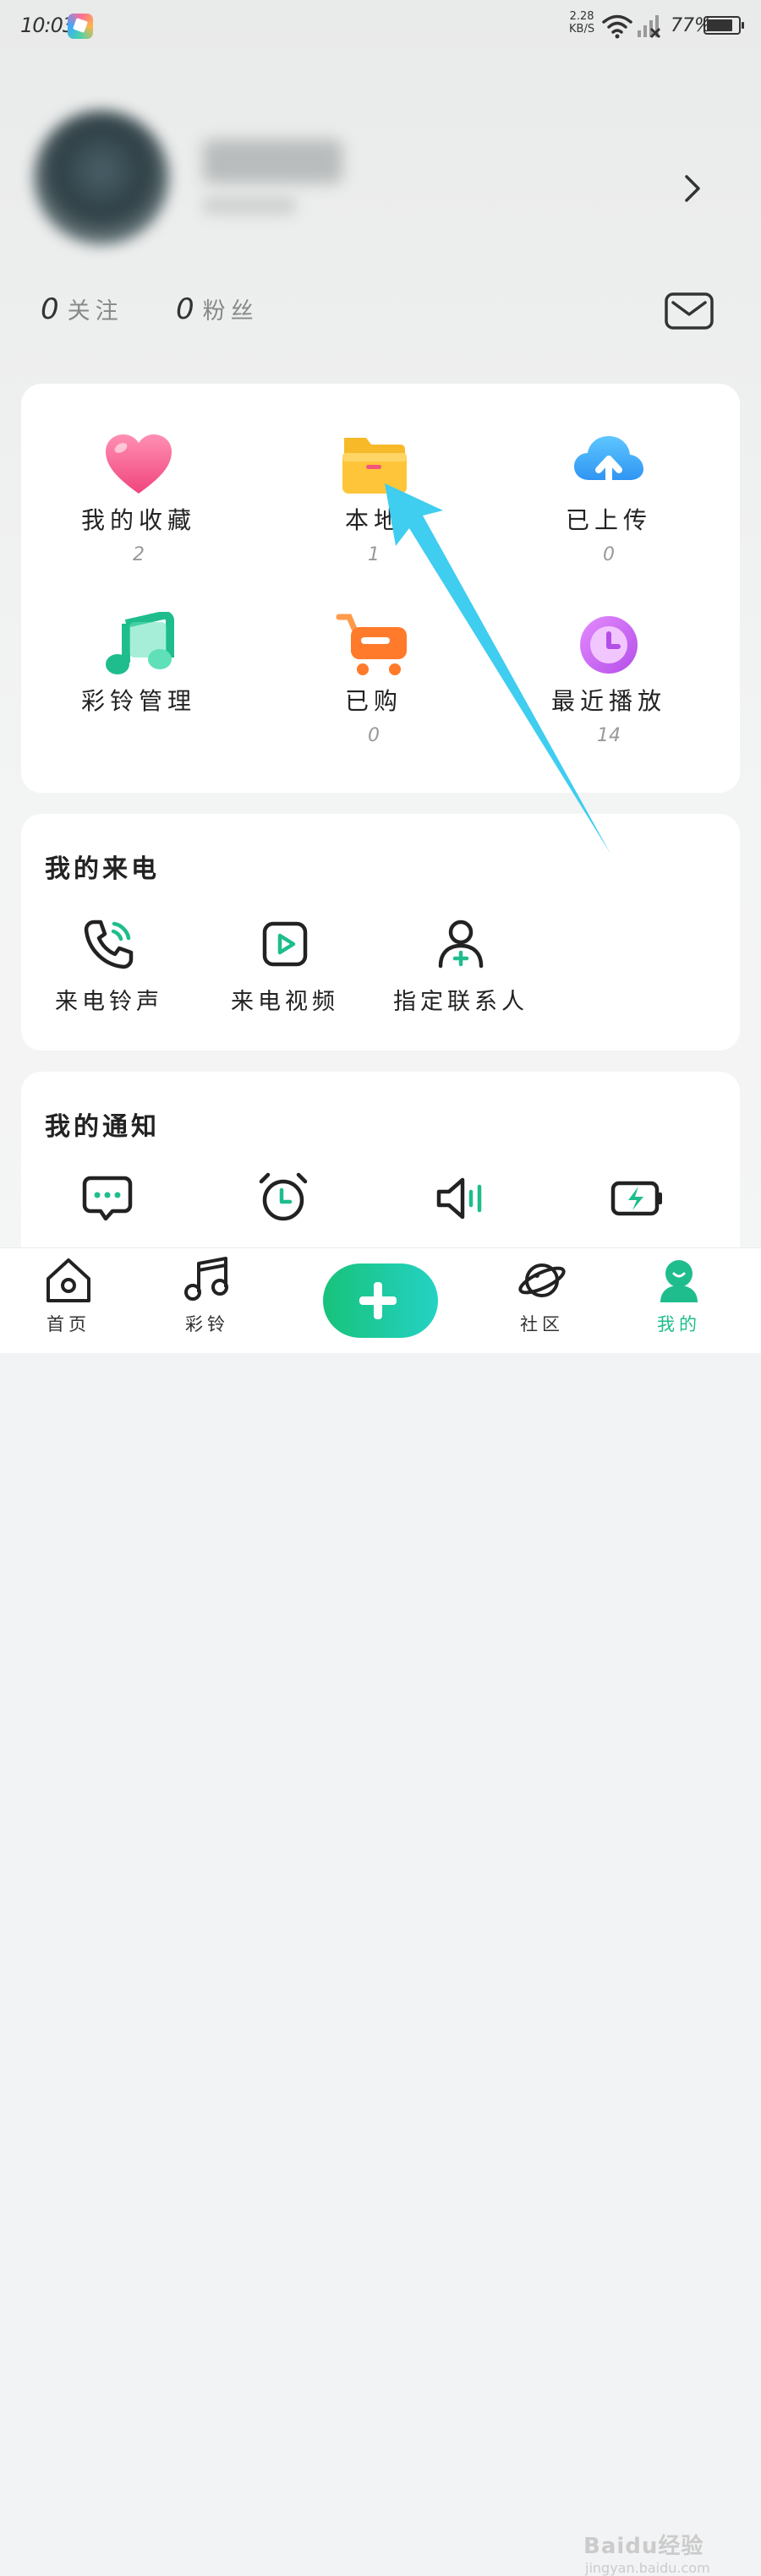  I want to click on tab-community-label: 社区, so click(542, 1324).